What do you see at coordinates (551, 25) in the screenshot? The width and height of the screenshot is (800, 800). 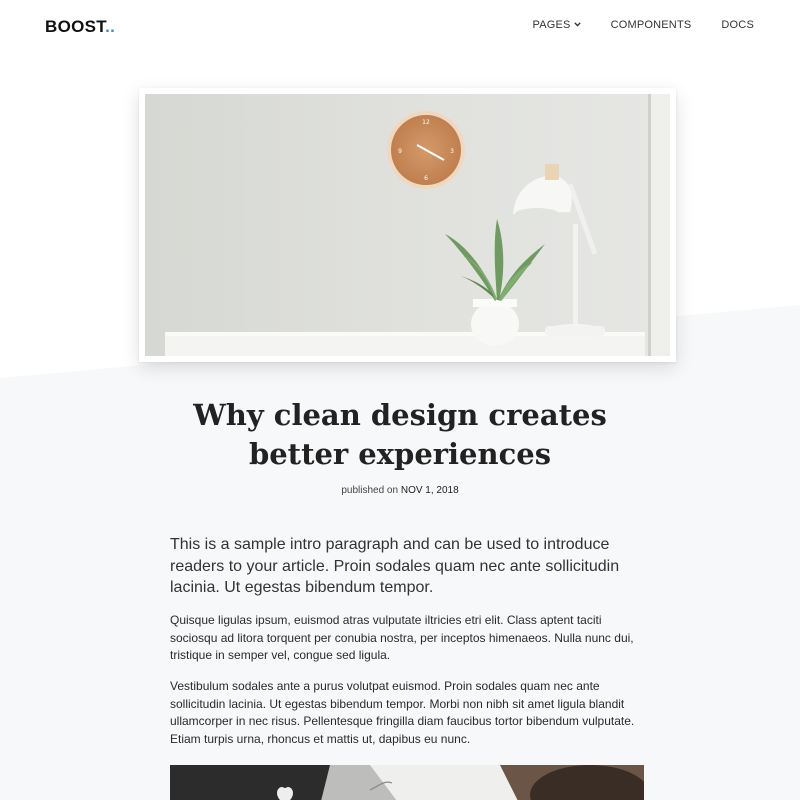 I see `nav-link-pages-label: PAGES` at bounding box center [551, 25].